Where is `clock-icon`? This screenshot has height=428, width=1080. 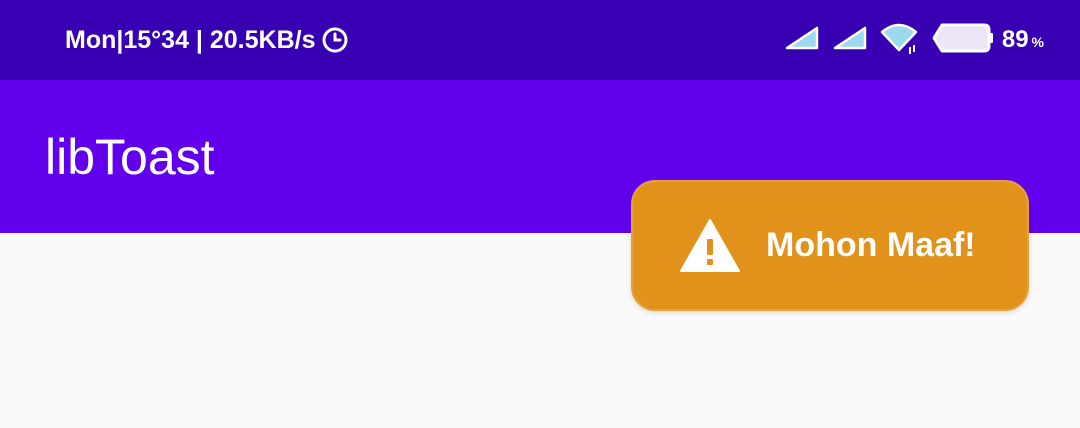 clock-icon is located at coordinates (335, 40).